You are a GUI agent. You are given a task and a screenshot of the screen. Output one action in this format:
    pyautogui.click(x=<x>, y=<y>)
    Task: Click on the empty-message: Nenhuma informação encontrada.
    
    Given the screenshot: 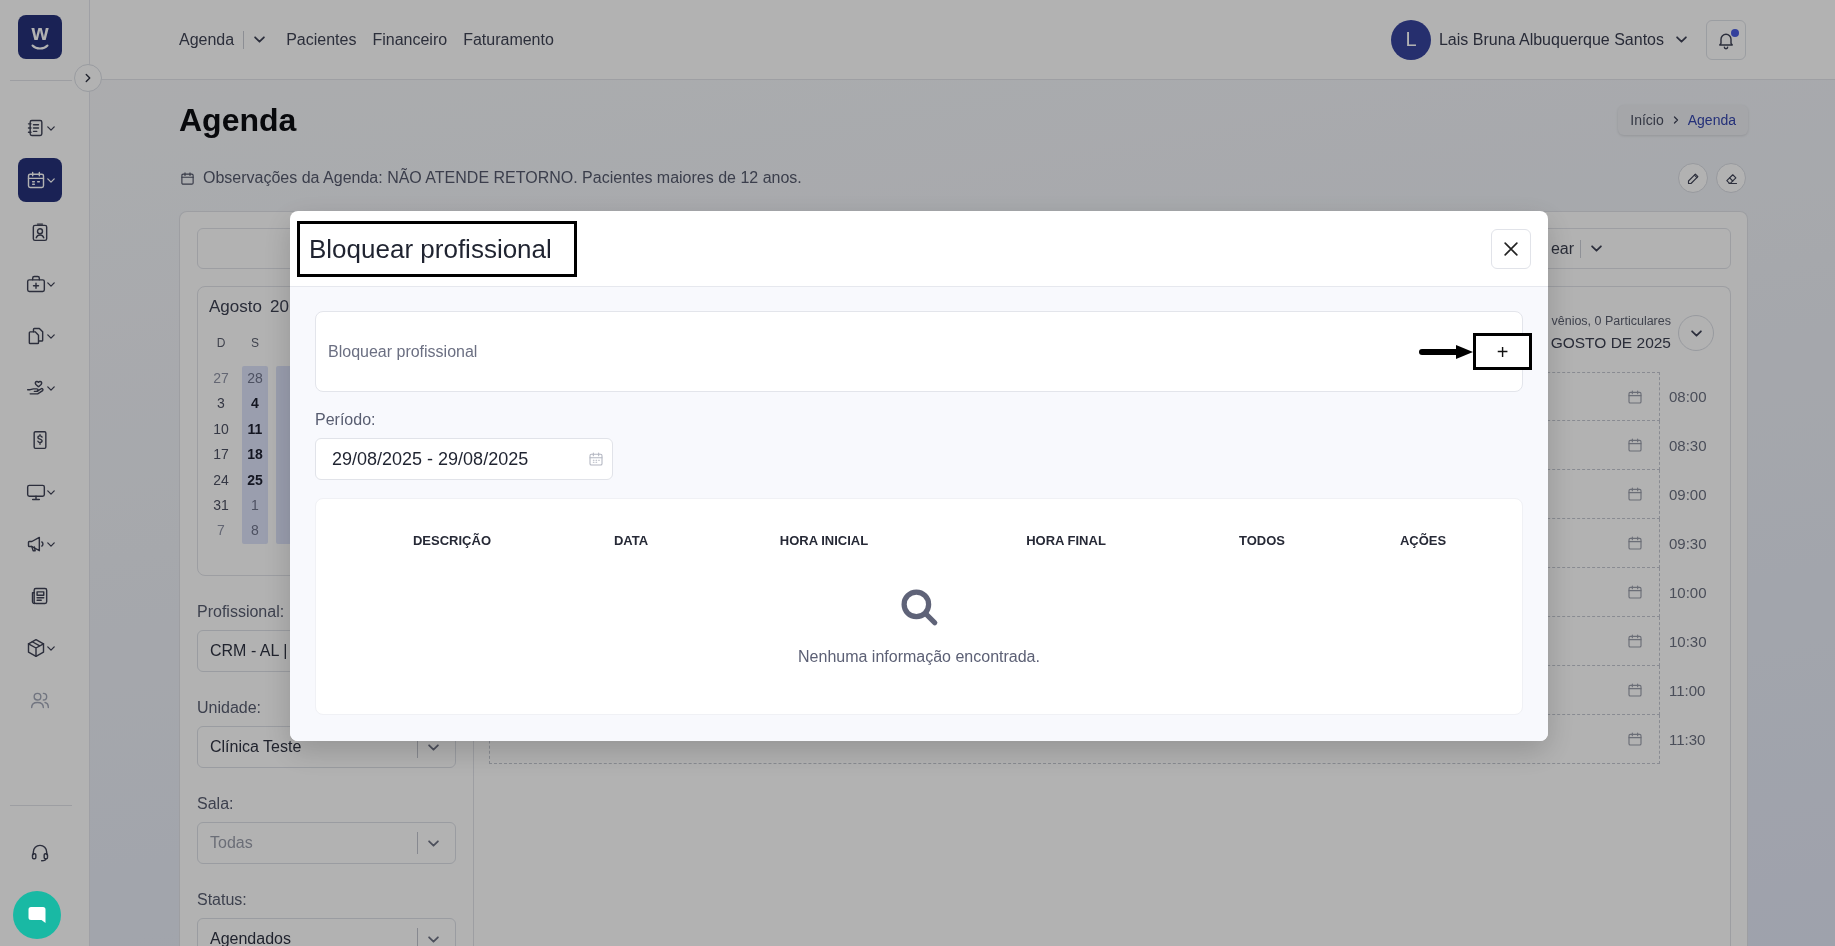 What is the action you would take?
    pyautogui.click(x=919, y=657)
    